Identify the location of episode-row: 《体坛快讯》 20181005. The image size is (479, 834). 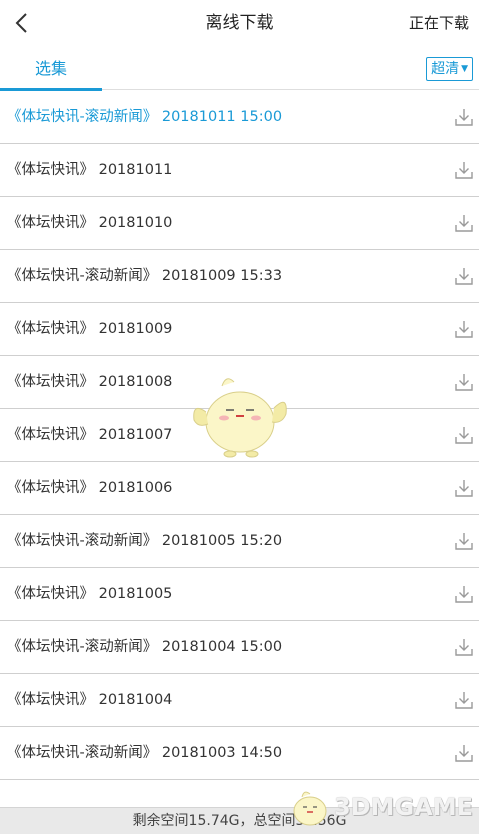
(239, 594).